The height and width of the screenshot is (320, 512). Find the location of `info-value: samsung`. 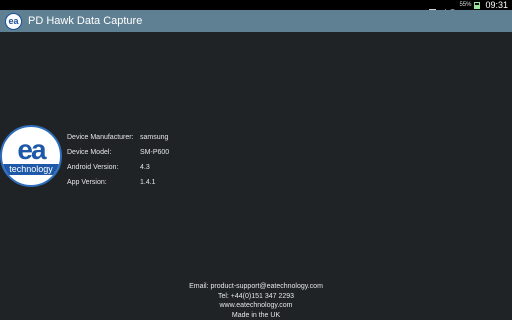

info-value: samsung is located at coordinates (154, 137).